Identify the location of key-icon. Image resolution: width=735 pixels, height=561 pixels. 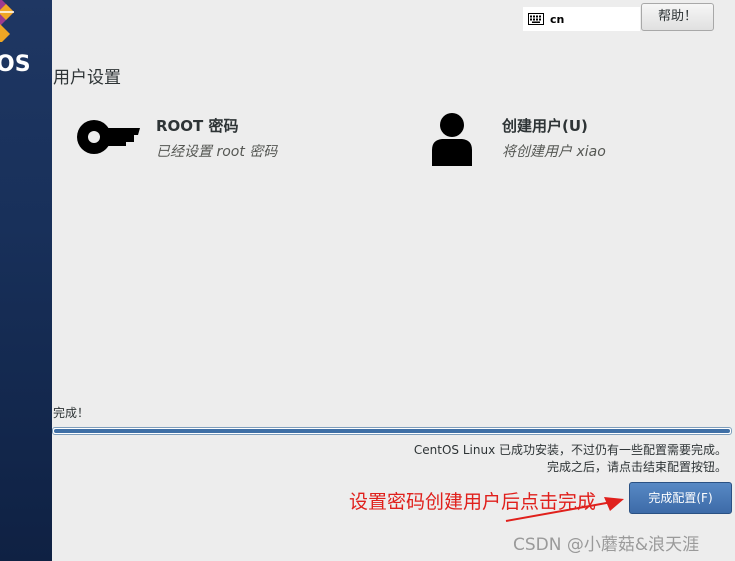
(108, 137).